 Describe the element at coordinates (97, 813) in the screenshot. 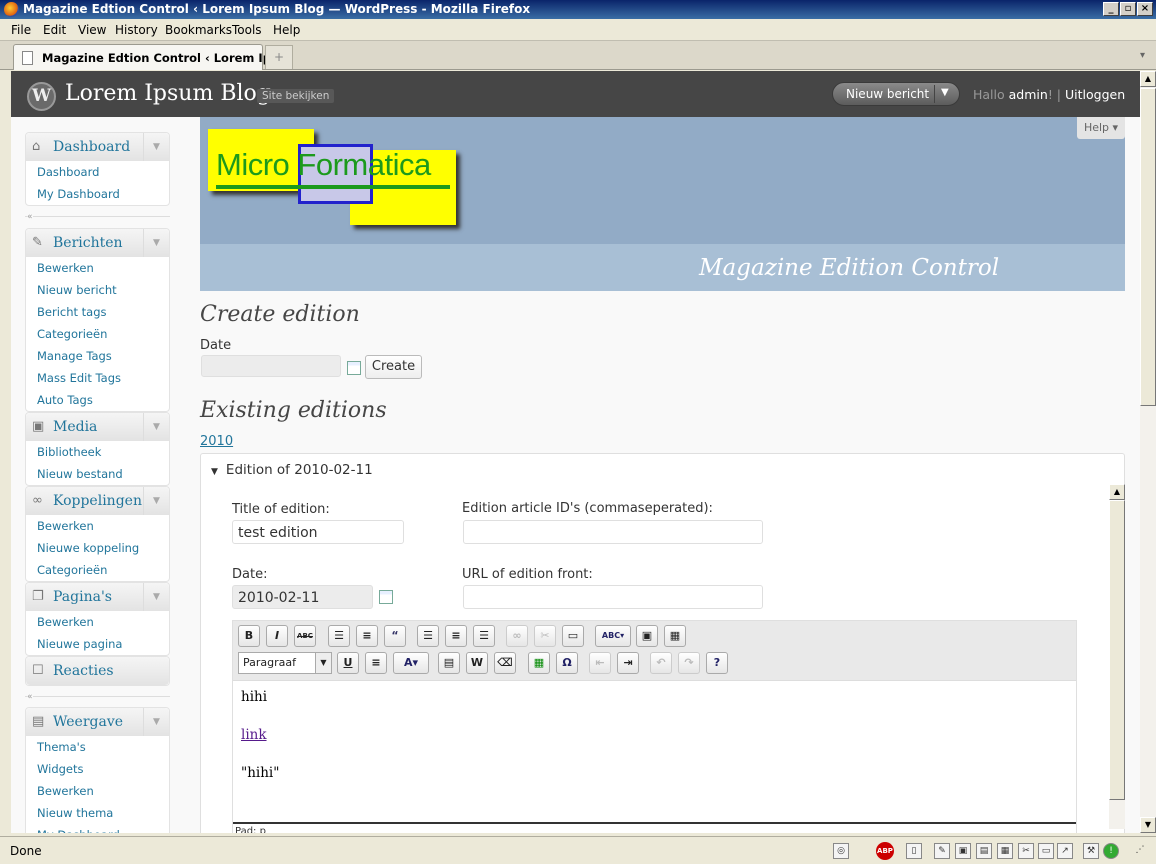

I see `sidebar-item-nieuw-thema: Nieuw thema` at that location.